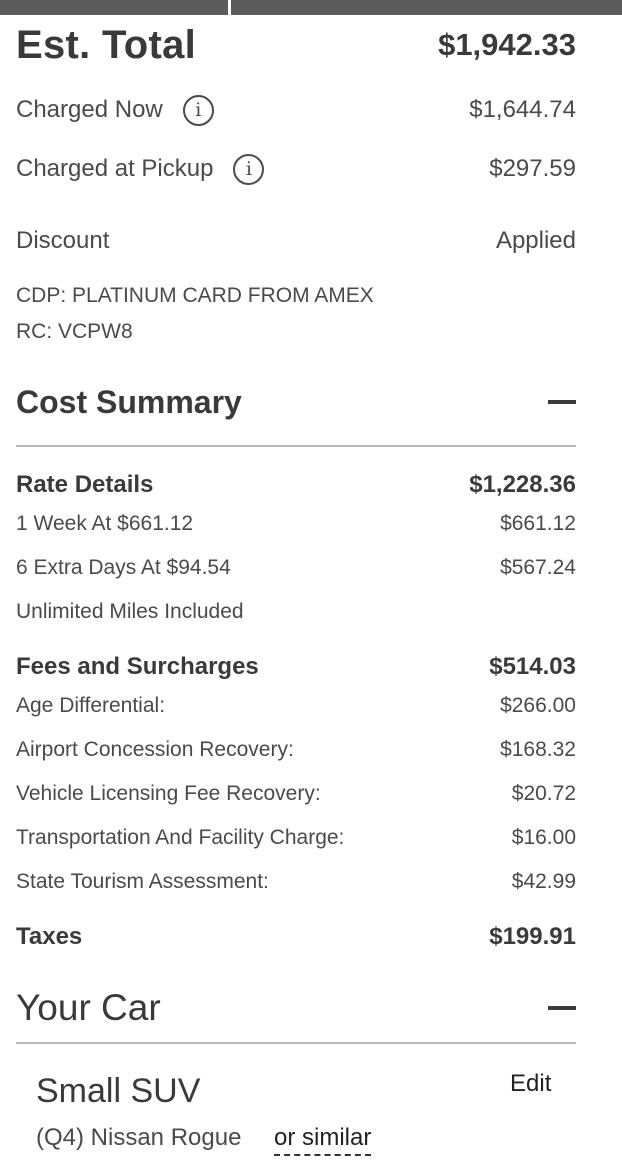  I want to click on your-car-header: Your Car, so click(296, 1008).